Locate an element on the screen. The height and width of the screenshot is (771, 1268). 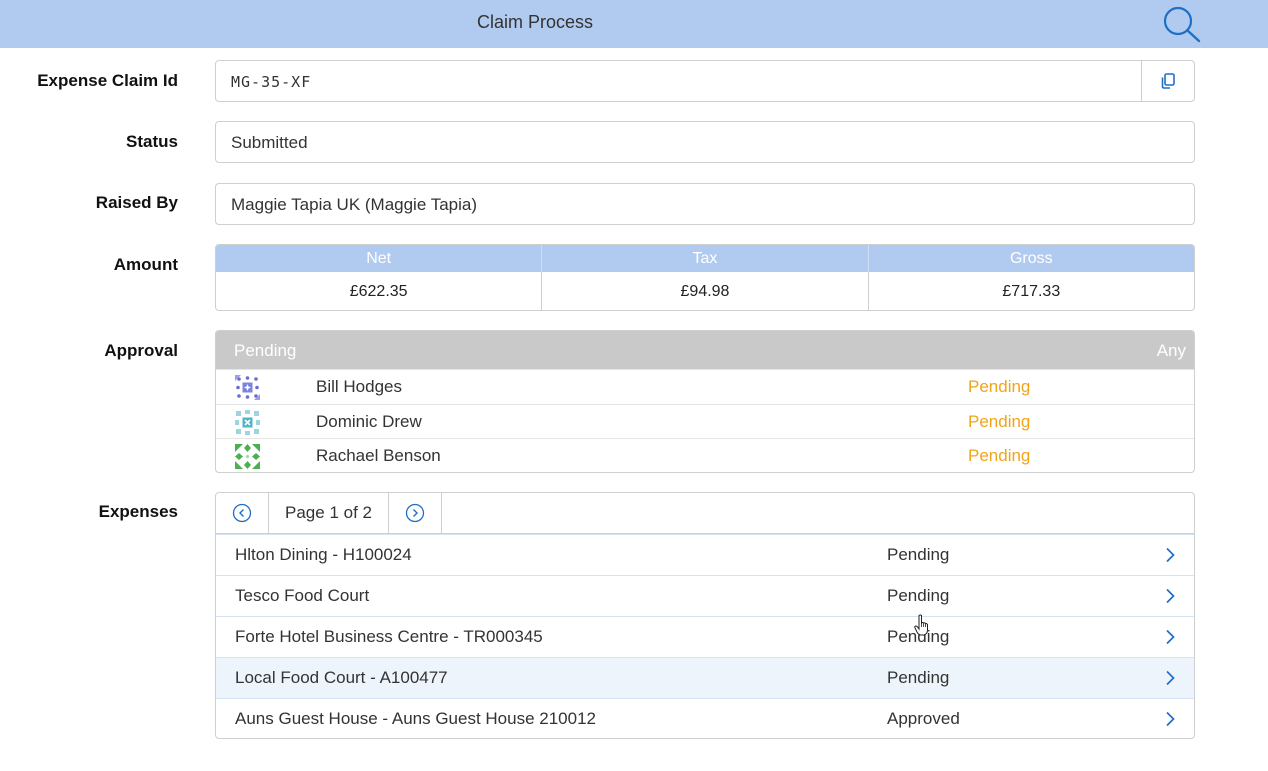
previous-page-button is located at coordinates (242, 513).